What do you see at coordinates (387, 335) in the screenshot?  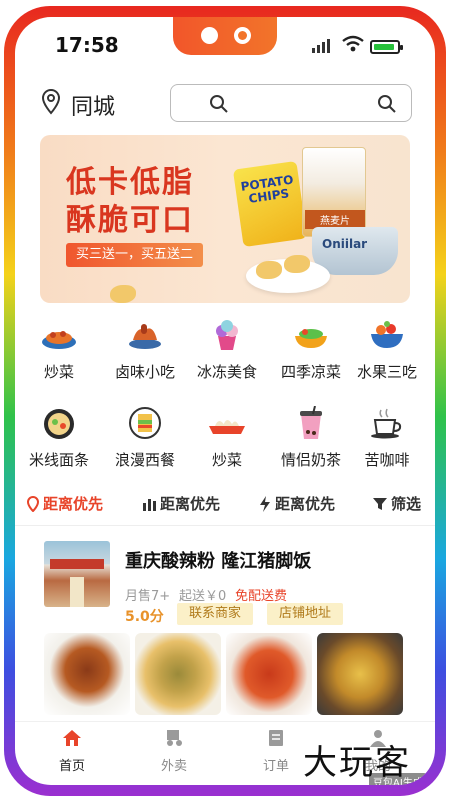 I see `fruit-bowl-icon` at bounding box center [387, 335].